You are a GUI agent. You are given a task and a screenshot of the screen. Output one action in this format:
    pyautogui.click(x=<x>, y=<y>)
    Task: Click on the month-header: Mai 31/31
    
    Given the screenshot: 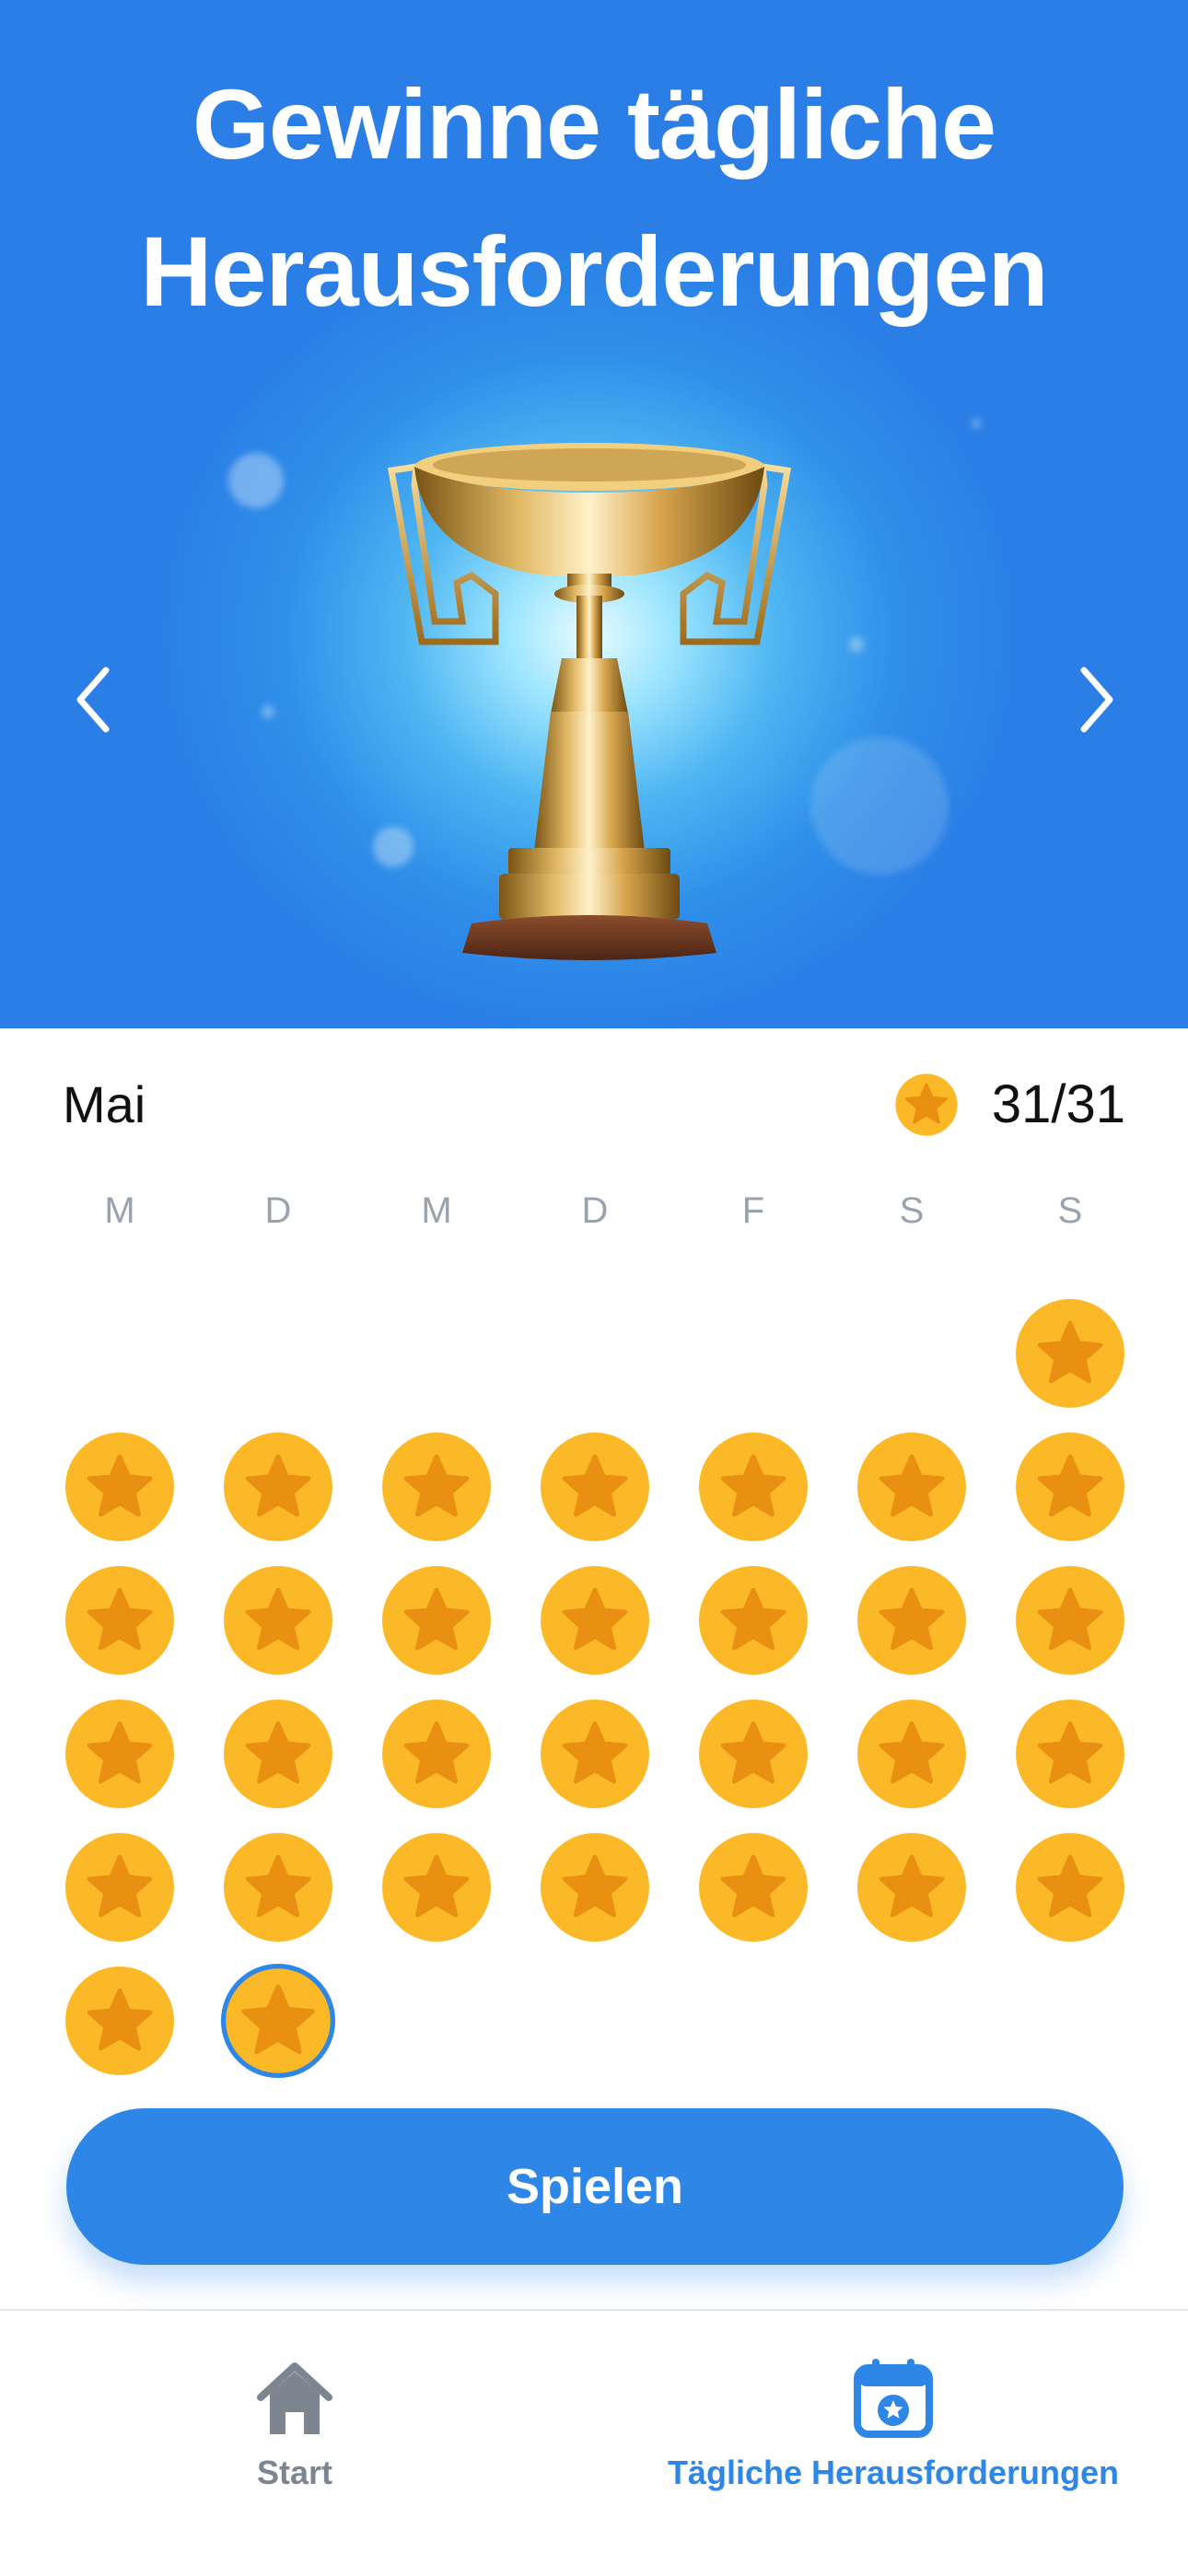 What is the action you would take?
    pyautogui.click(x=594, y=1105)
    